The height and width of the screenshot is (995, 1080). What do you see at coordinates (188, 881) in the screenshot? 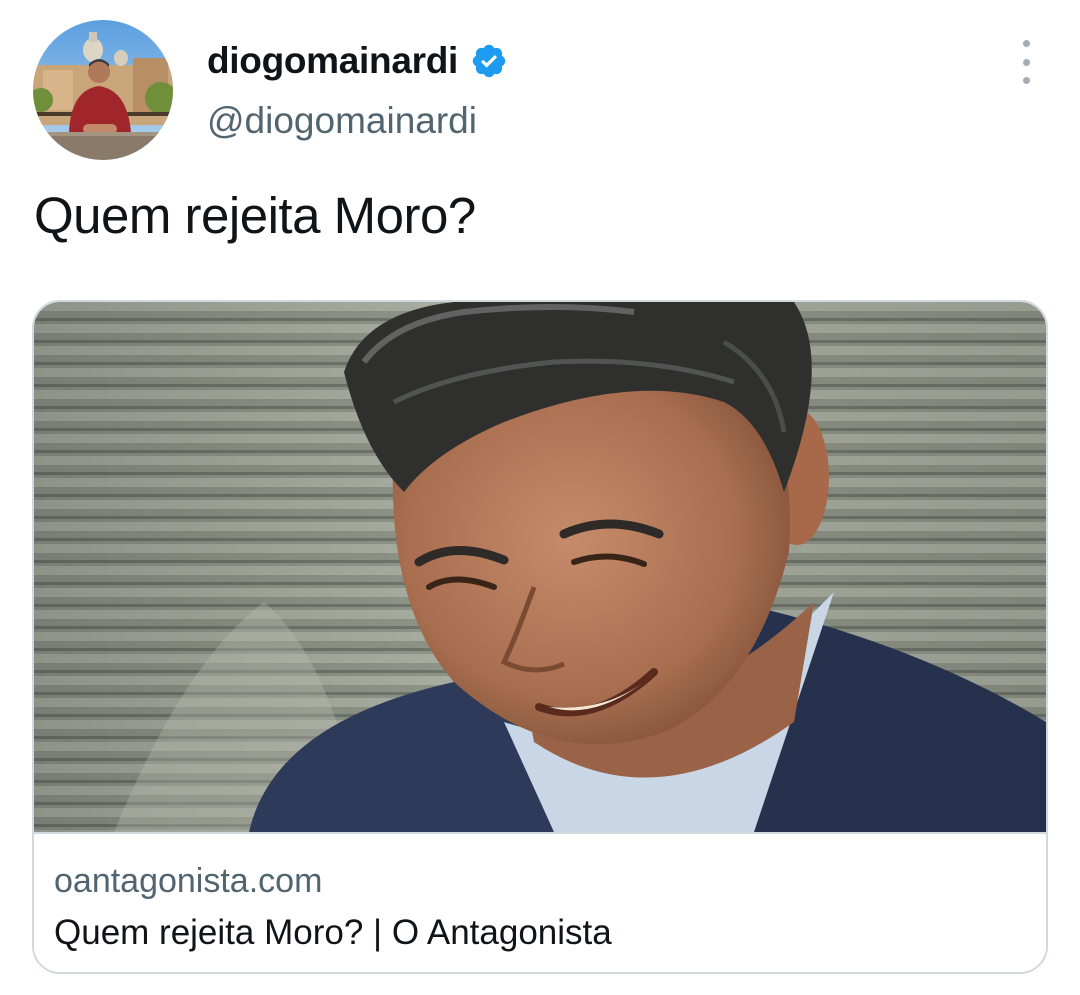
I see `card-domain: oantagonista.com` at bounding box center [188, 881].